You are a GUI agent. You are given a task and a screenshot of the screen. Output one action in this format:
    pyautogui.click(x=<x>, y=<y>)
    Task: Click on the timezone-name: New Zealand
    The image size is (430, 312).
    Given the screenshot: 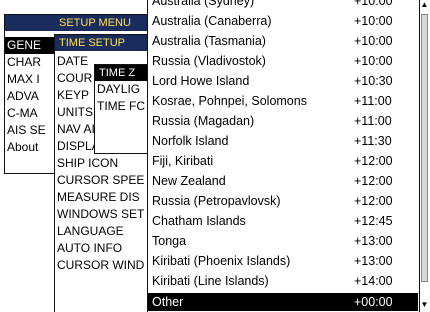 What is the action you would take?
    pyautogui.click(x=189, y=181)
    